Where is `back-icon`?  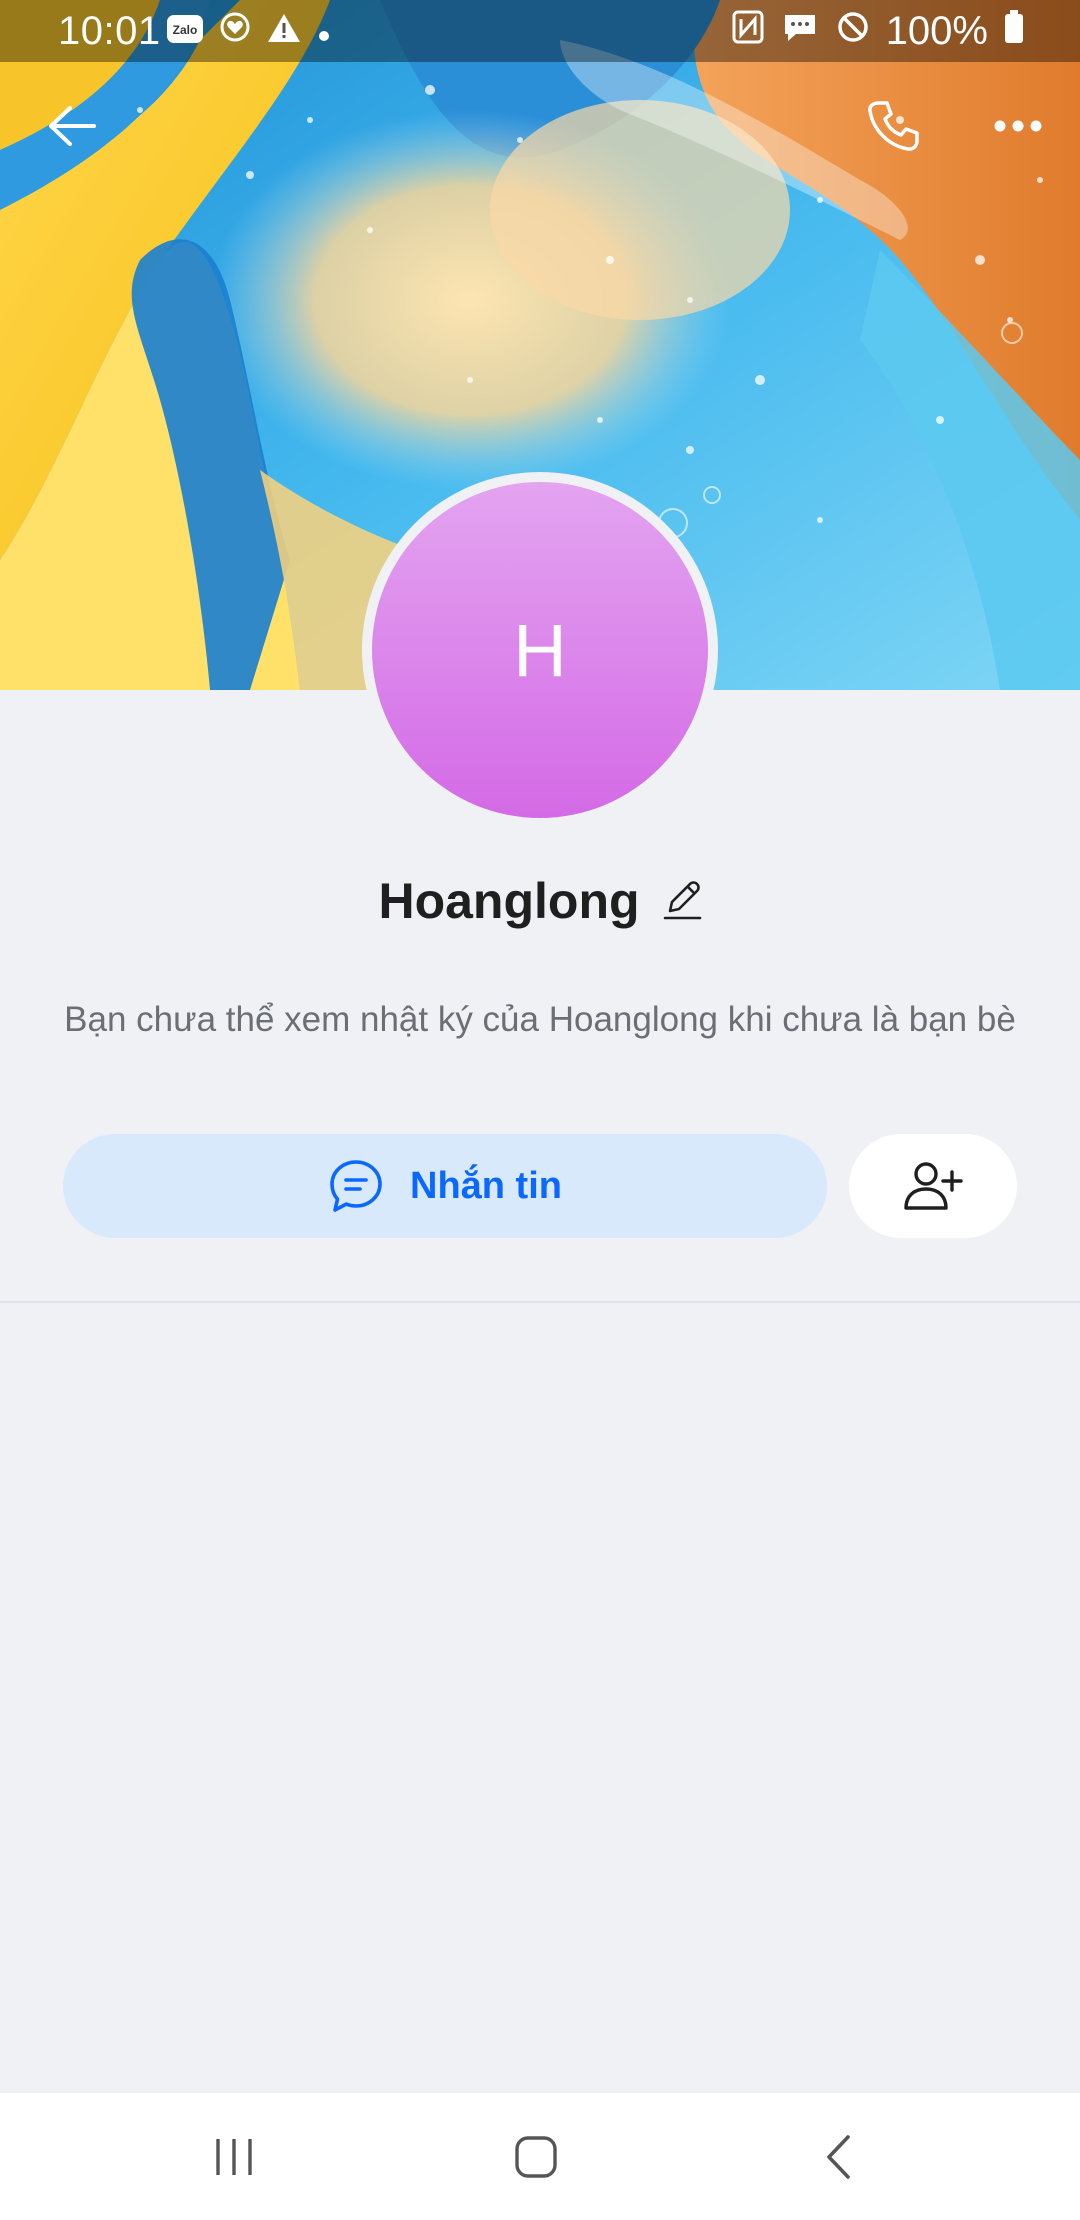
back-icon is located at coordinates (838, 2157).